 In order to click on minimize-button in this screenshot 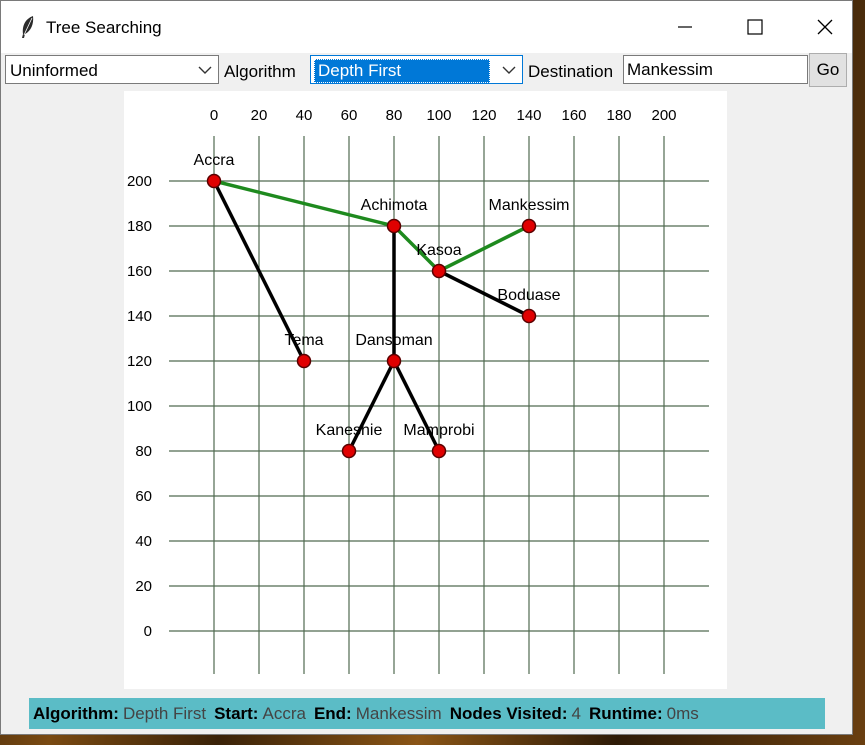, I will do `click(685, 27)`.